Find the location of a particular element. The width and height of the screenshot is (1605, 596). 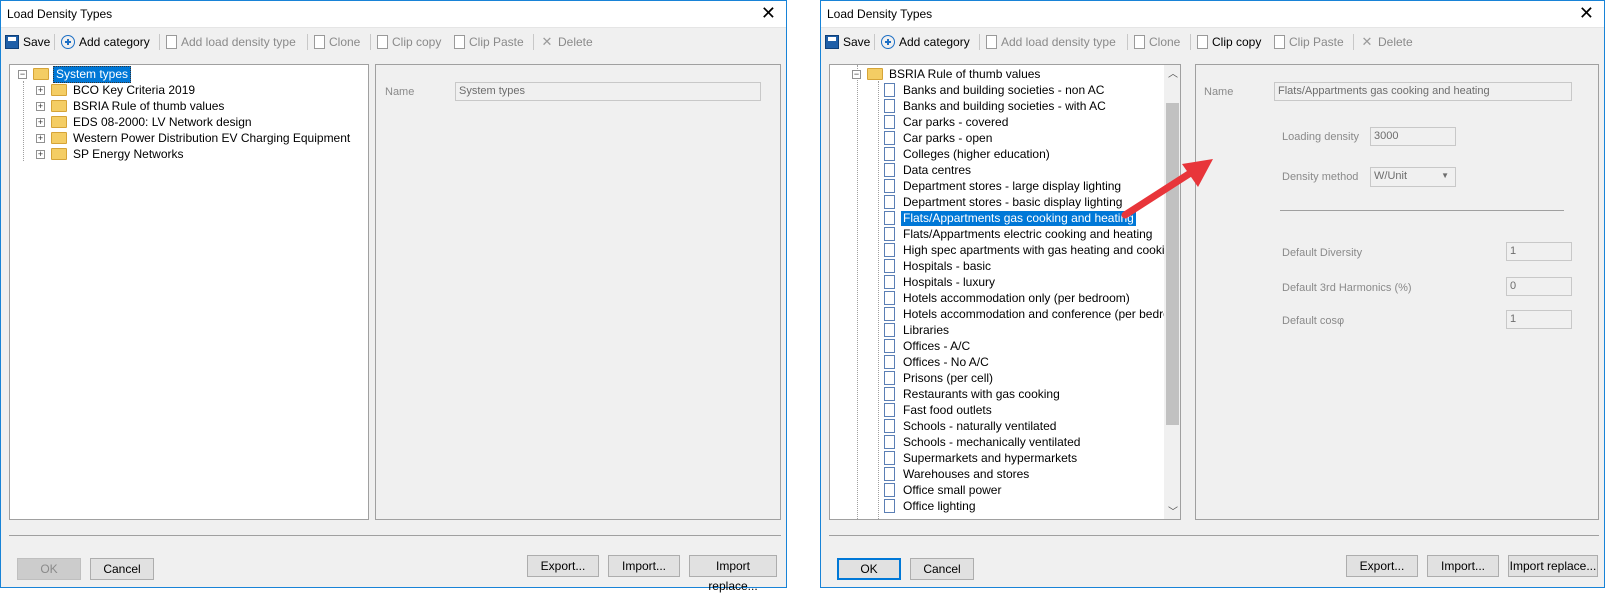

tree-item: Schools - naturally ventilated is located at coordinates (971, 426).